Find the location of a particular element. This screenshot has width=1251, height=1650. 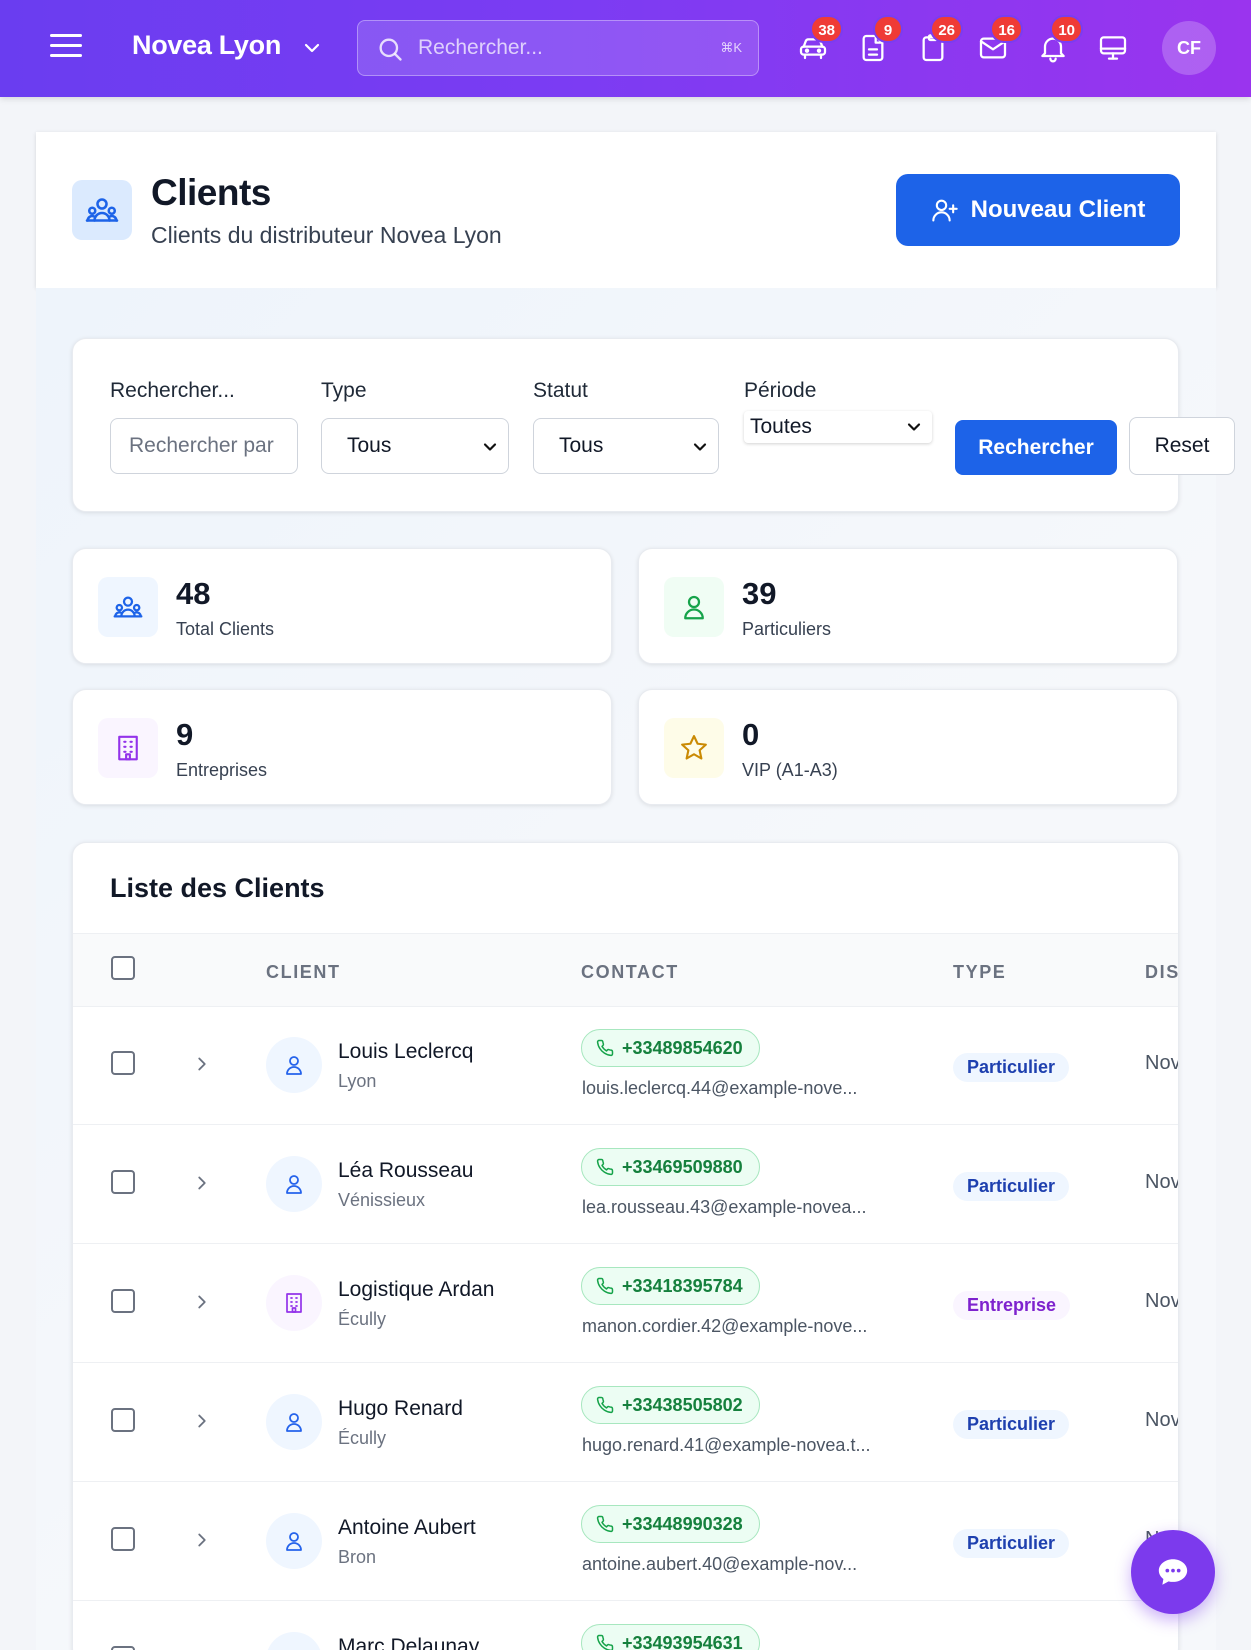

phone-link: +33489854620 is located at coordinates (670, 1048).